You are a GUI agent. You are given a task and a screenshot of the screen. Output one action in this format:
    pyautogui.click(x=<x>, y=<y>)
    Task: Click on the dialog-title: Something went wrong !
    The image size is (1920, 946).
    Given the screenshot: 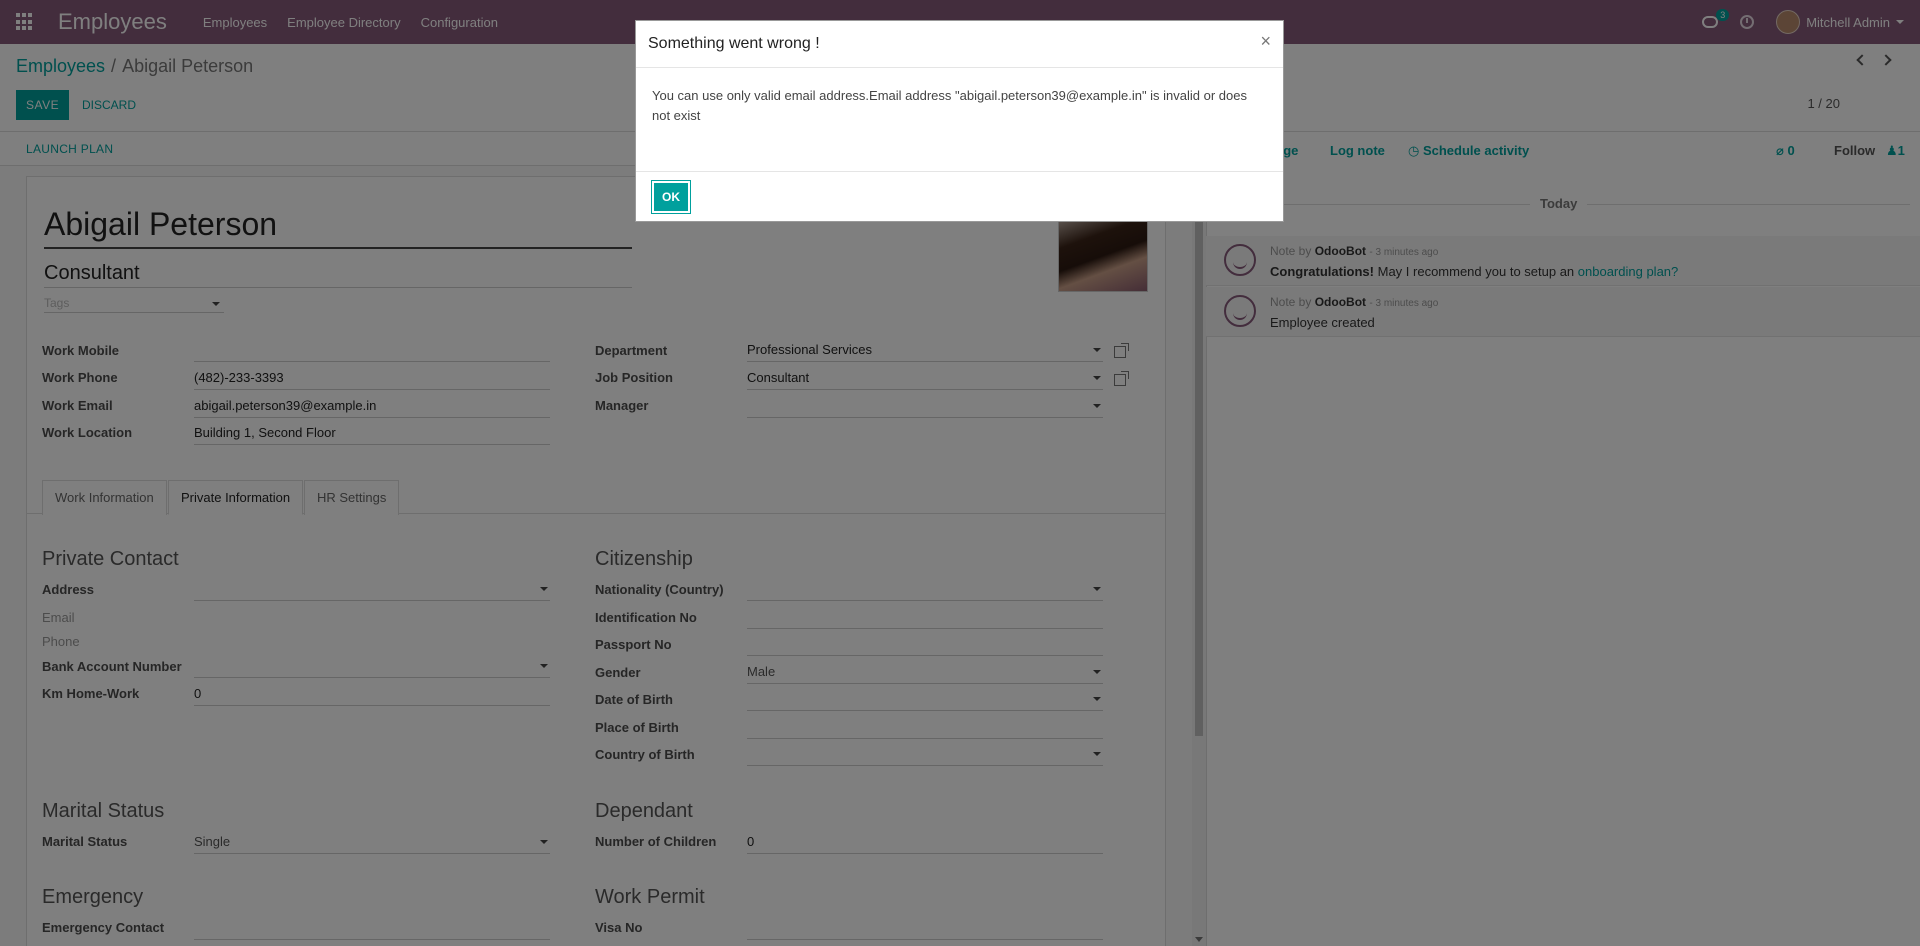 What is the action you would take?
    pyautogui.click(x=734, y=43)
    